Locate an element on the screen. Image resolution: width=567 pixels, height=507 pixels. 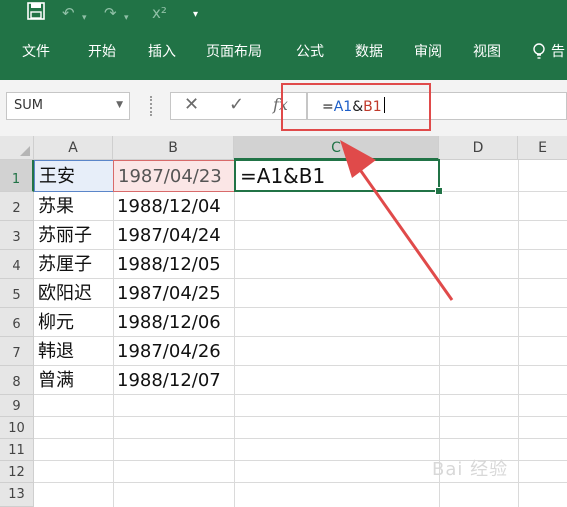
cell-b4: 1988/12/05 is located at coordinates (174, 264).